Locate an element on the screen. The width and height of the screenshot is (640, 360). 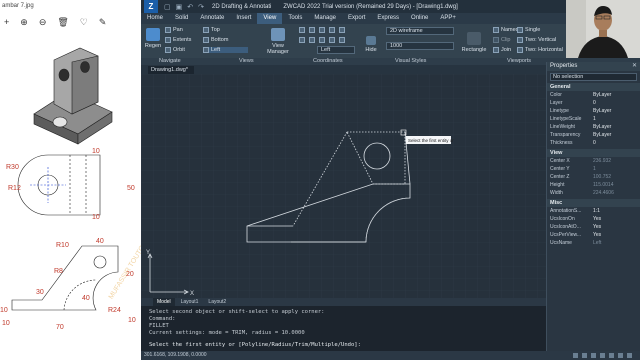
hide-button: Hide is located at coordinates (371, 44).